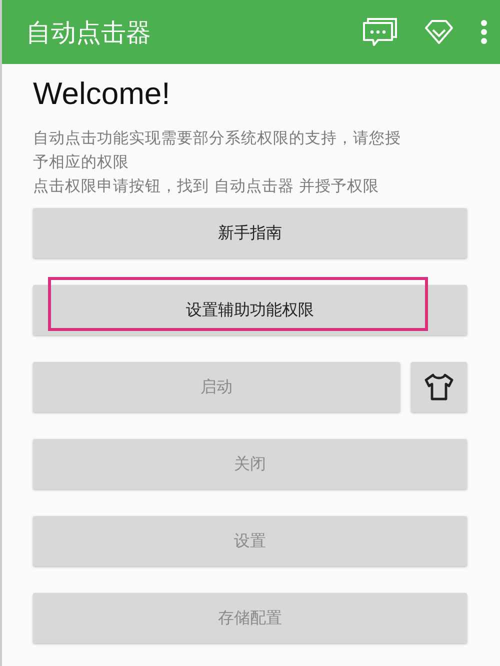 This screenshot has width=500, height=666. I want to click on theme-button, so click(439, 387).